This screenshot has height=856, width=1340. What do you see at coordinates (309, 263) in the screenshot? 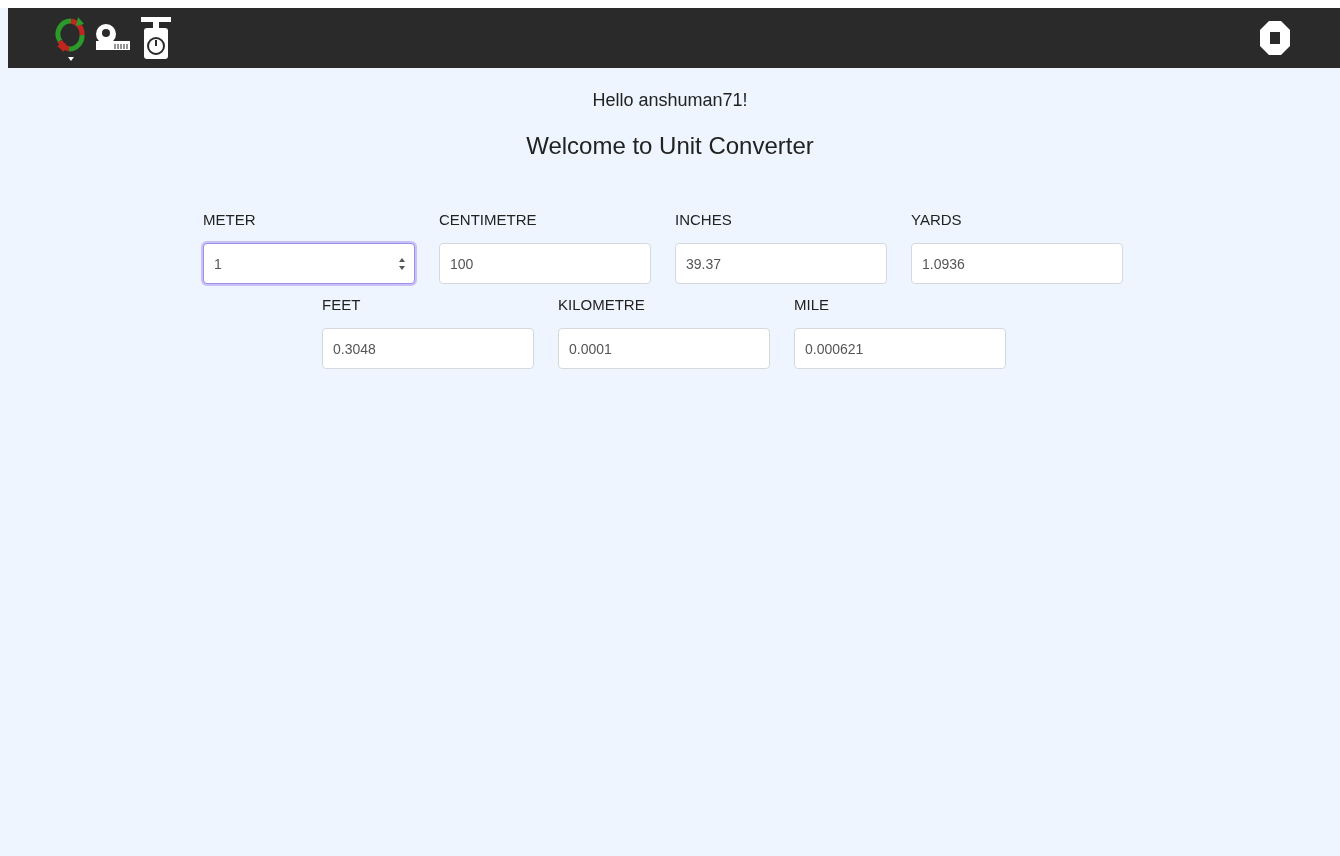
I see `input-field: 1` at bounding box center [309, 263].